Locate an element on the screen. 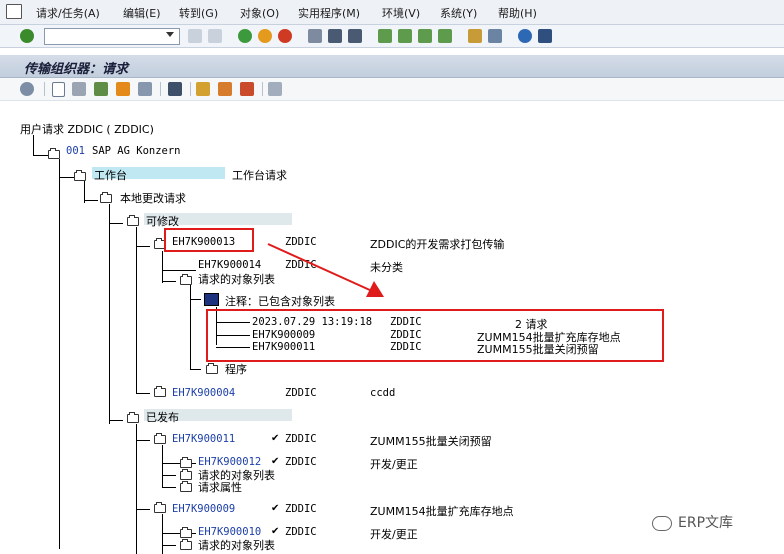 The image size is (784, 554). sap-menu-icon is located at coordinates (14, 11).